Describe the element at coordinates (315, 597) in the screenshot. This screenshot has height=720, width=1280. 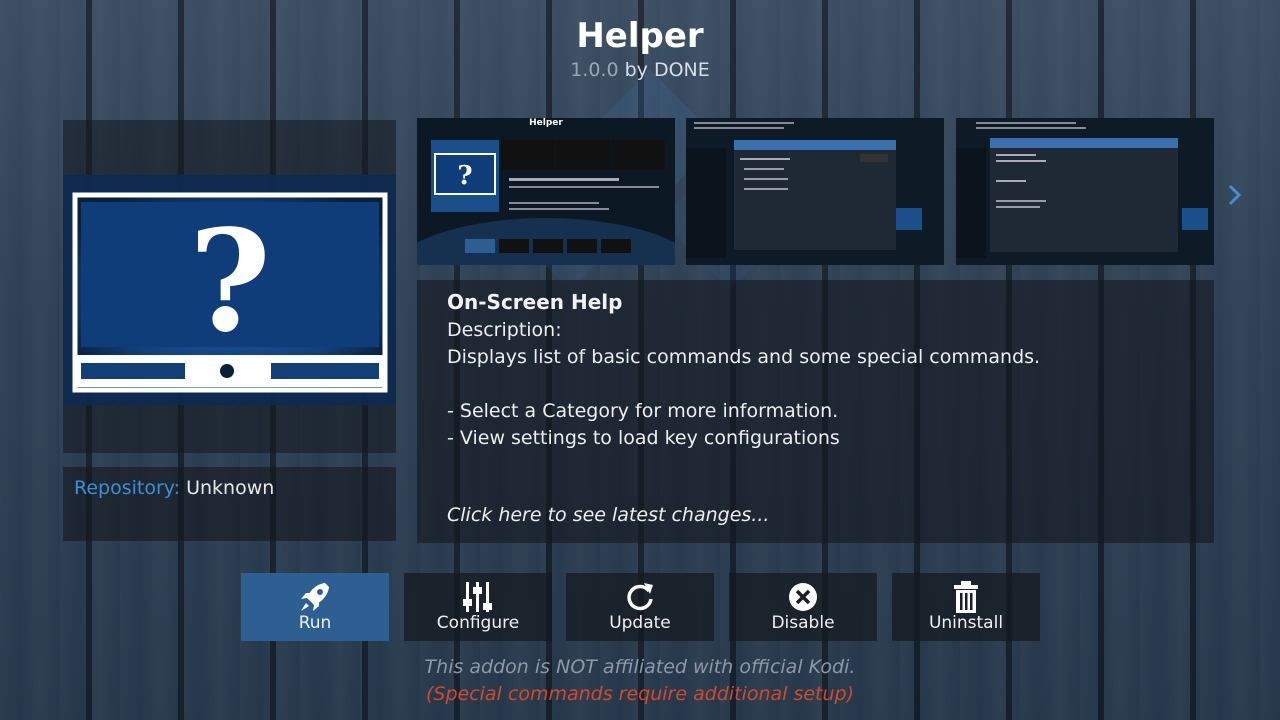
I see `rocket-icon` at that location.